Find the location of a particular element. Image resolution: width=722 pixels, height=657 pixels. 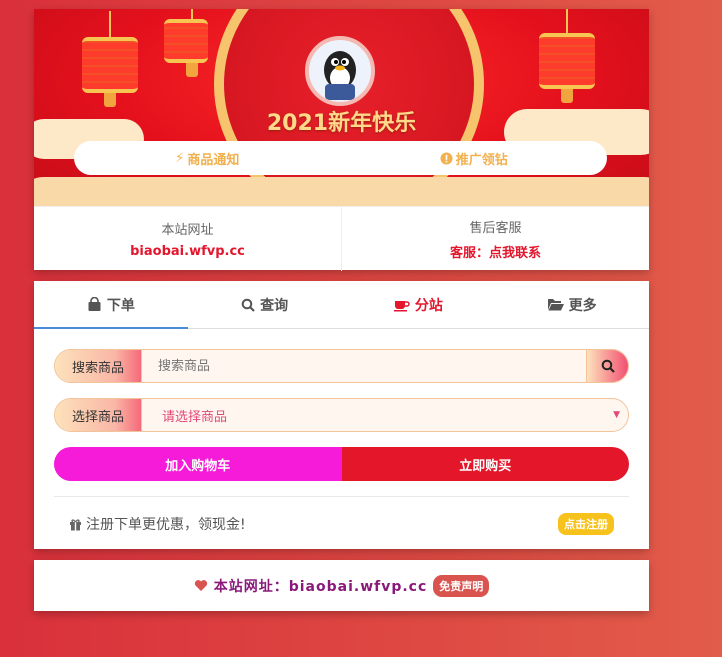

active-tab-indicator is located at coordinates (111, 328).